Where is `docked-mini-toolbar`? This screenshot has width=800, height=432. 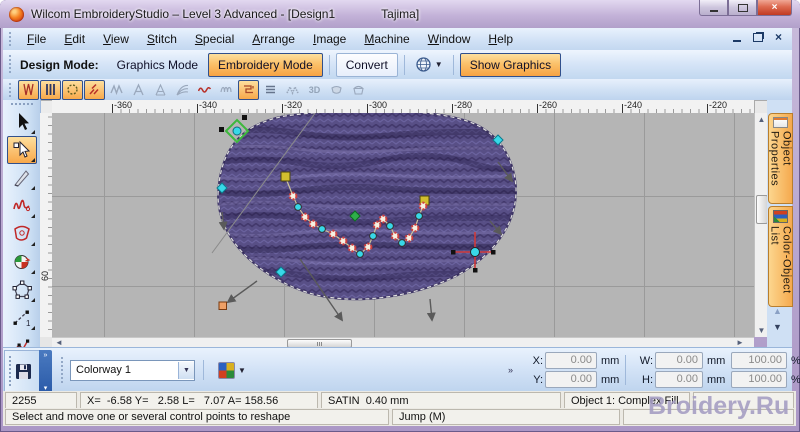 docked-mini-toolbar is located at coordinates (22, 371).